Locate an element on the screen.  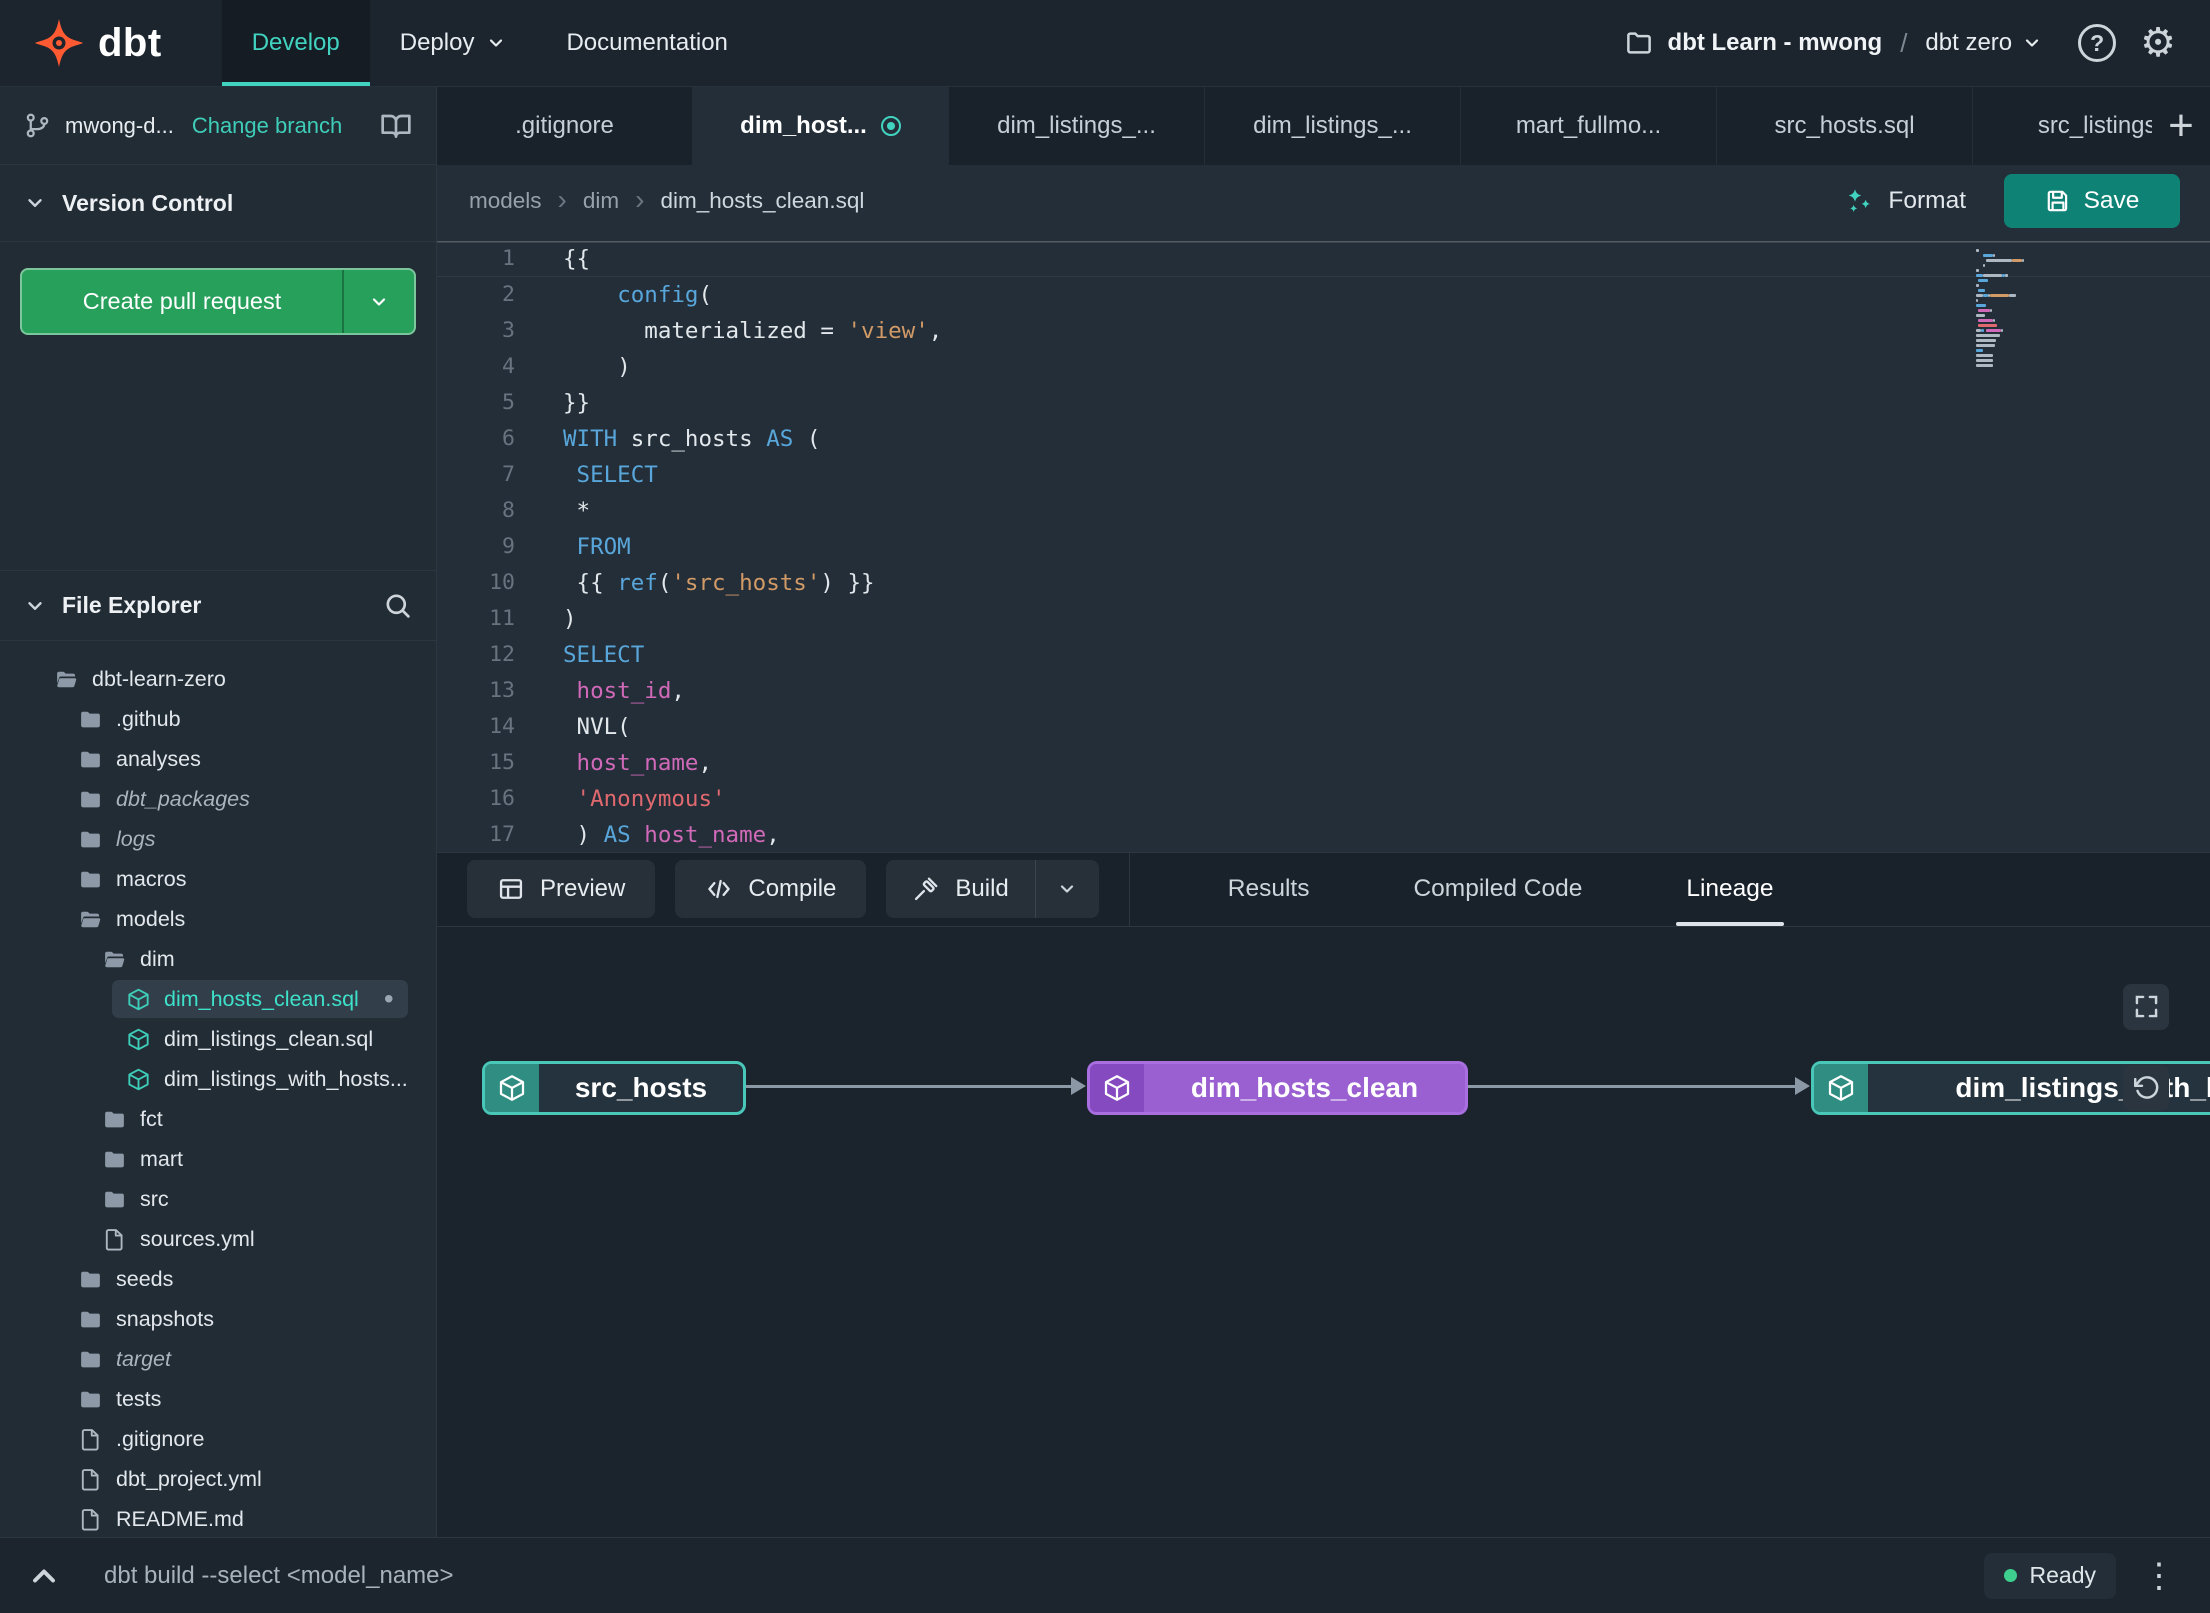
tree-item-dbt-project-yml: dbt_project.yml is located at coordinates (218, 1479).